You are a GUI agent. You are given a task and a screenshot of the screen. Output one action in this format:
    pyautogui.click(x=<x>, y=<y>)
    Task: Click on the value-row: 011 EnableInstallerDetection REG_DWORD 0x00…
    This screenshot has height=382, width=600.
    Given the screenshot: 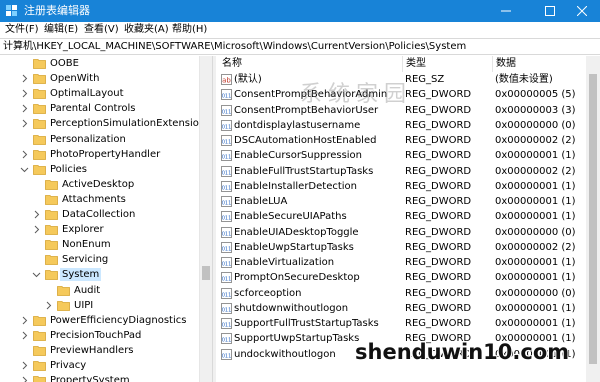 What is the action you would take?
    pyautogui.click(x=408, y=186)
    